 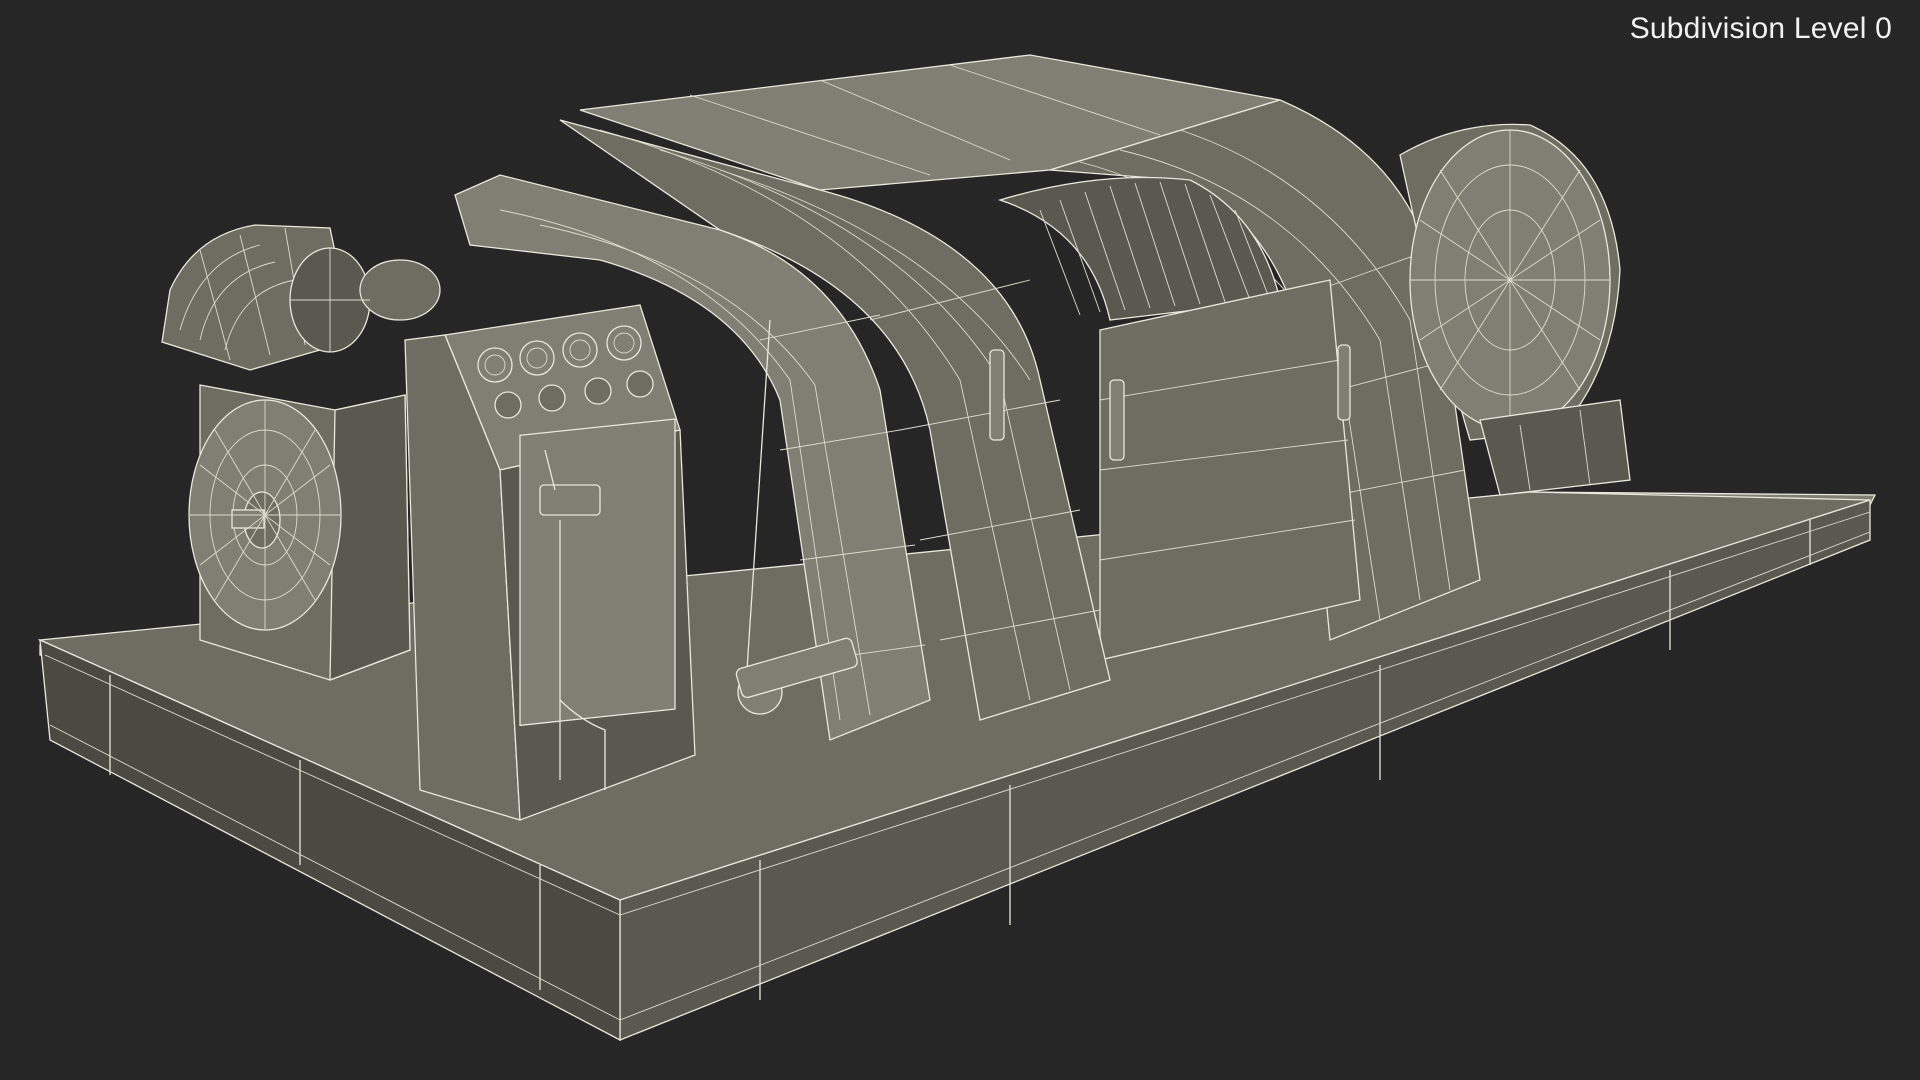 What do you see at coordinates (301, 452) in the screenshot?
I see `left-motor` at bounding box center [301, 452].